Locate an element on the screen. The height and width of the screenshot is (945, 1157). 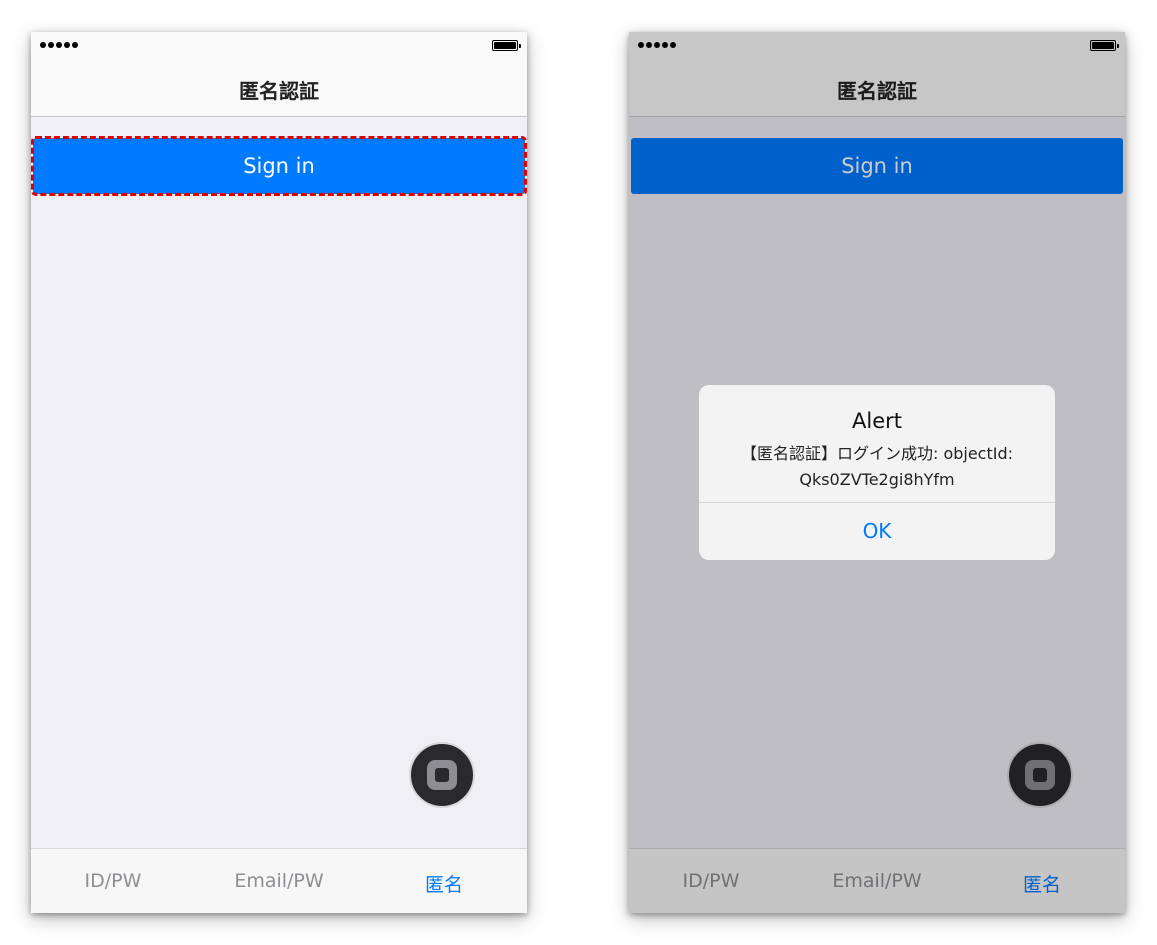
assistive-touch-icon is located at coordinates (442, 775).